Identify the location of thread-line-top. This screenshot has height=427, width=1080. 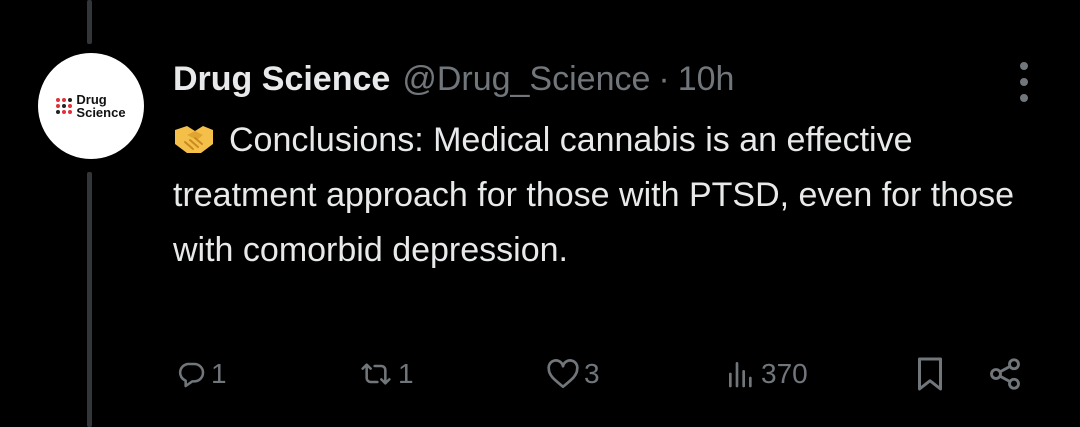
(89, 22).